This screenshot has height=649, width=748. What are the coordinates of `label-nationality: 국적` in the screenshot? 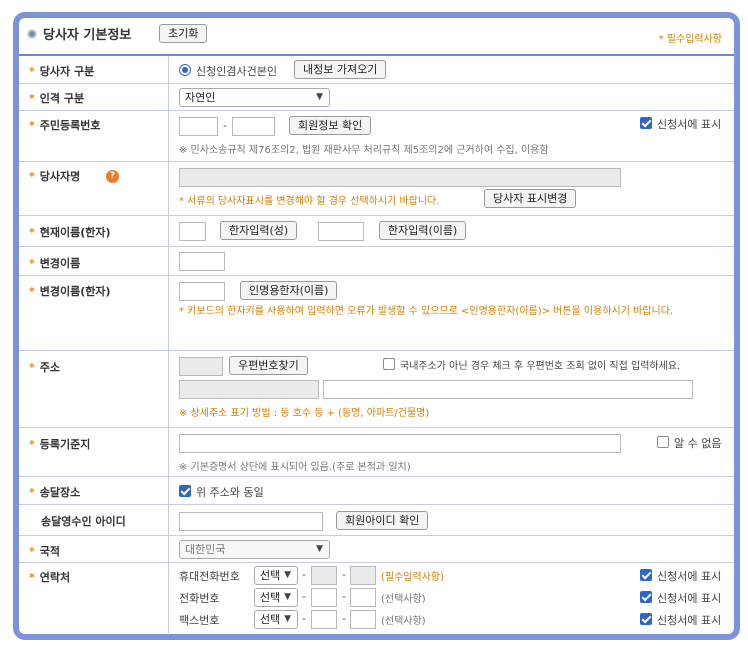 It's located at (50, 551).